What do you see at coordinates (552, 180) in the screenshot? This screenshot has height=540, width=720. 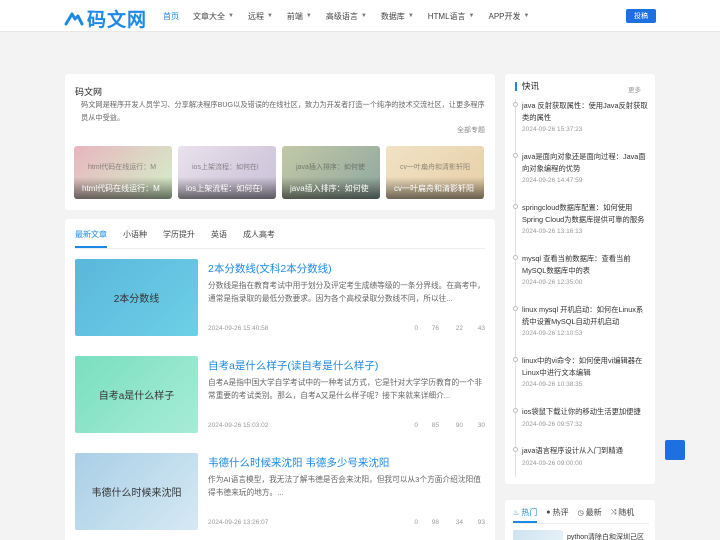 I see `news-item-date: 2024-09-26 14:47:59` at bounding box center [552, 180].